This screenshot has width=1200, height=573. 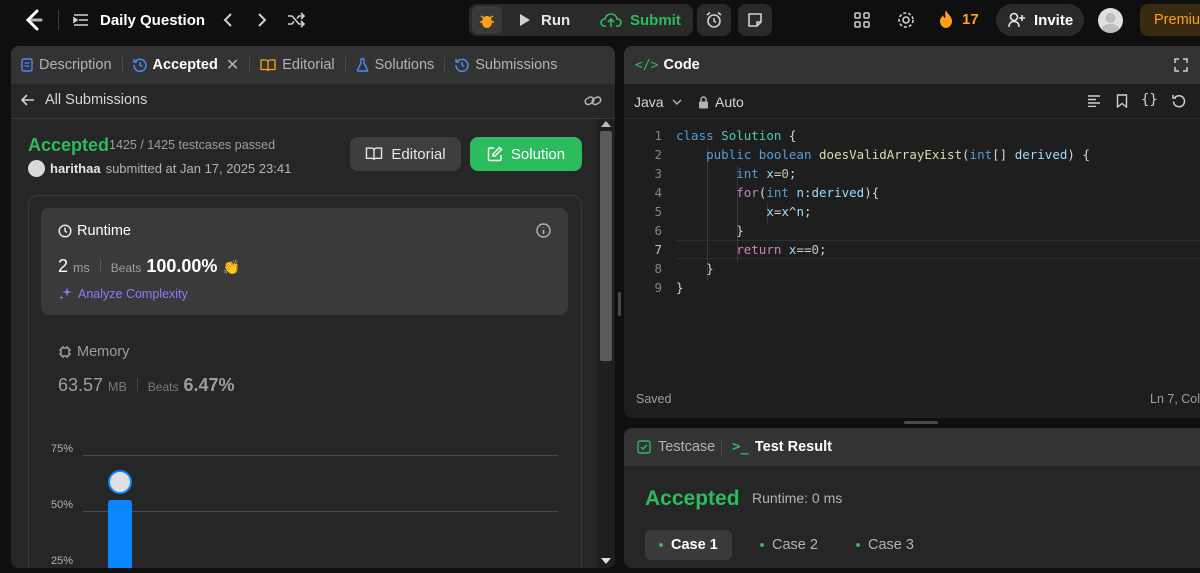 I want to click on scroll-up-arrow-icon, so click(x=606, y=124).